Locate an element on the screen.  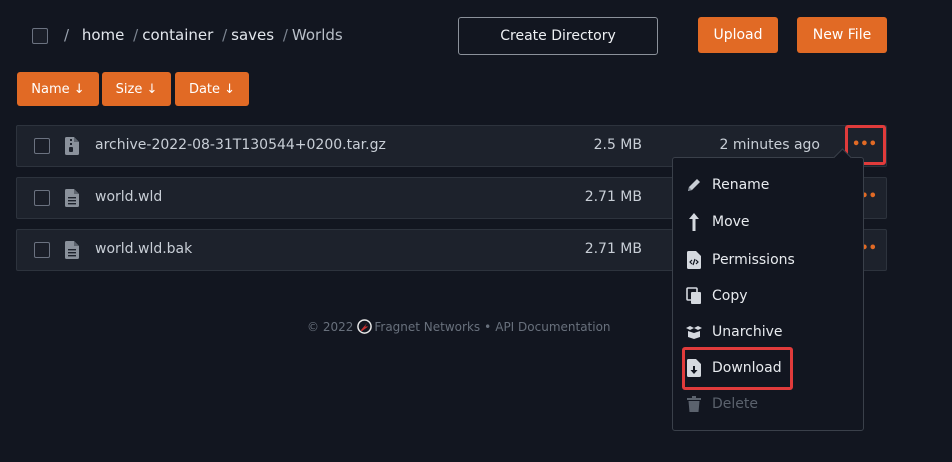
menu-item-label: Unarchive is located at coordinates (747, 332).